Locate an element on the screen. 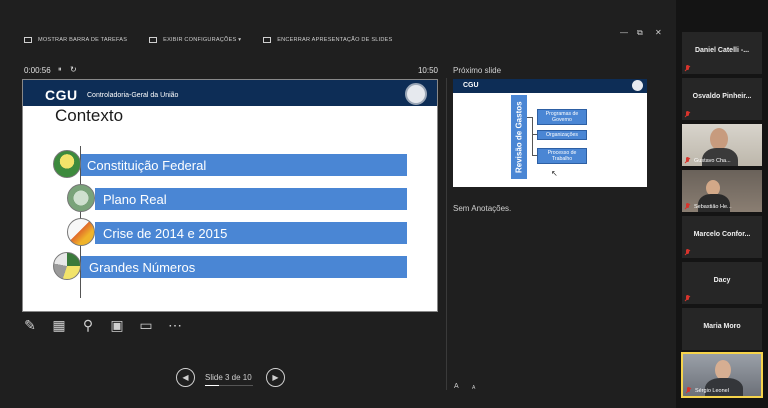 The image size is (768, 408). item-label: Crise de 2014 e 2015 is located at coordinates (165, 233).